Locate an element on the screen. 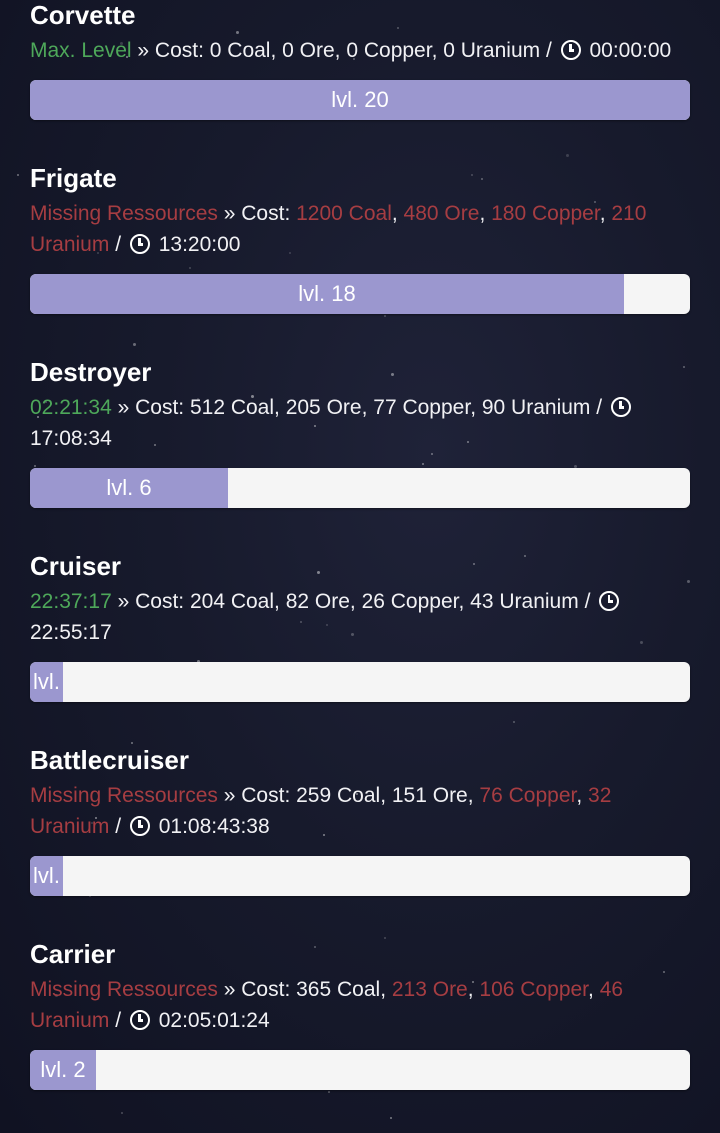 The height and width of the screenshot is (1133, 720). cost-item: 0 Copper is located at coordinates (389, 50).